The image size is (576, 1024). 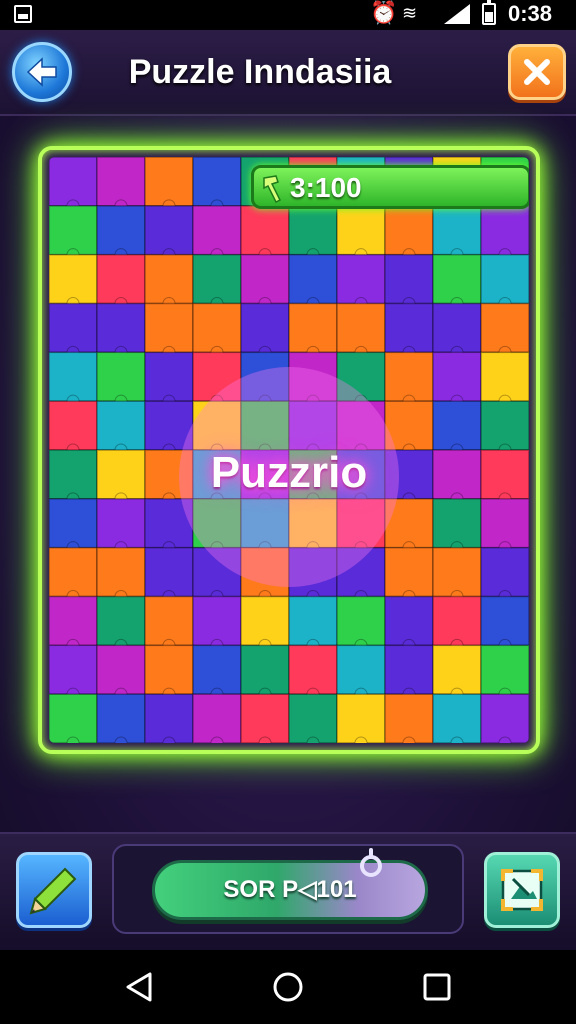 I want to click on navigation-bar, so click(x=288, y=987).